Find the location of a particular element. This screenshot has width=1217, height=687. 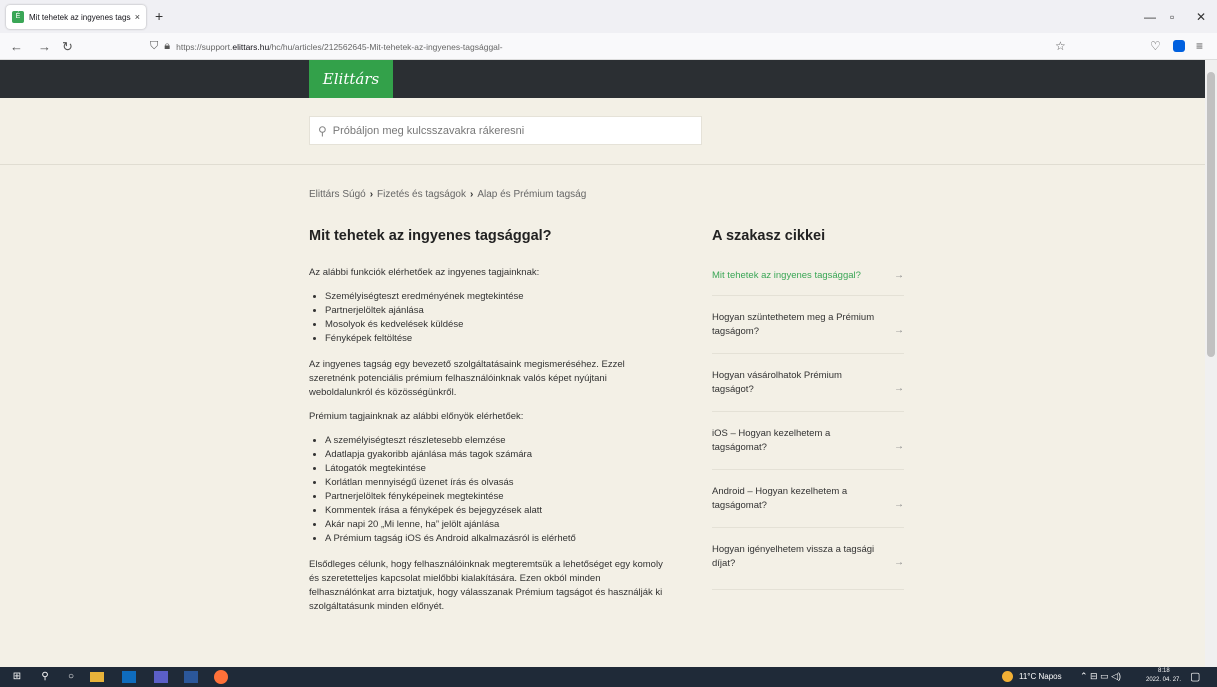

section-articles-heading: A szakasz cikkei is located at coordinates (769, 236).